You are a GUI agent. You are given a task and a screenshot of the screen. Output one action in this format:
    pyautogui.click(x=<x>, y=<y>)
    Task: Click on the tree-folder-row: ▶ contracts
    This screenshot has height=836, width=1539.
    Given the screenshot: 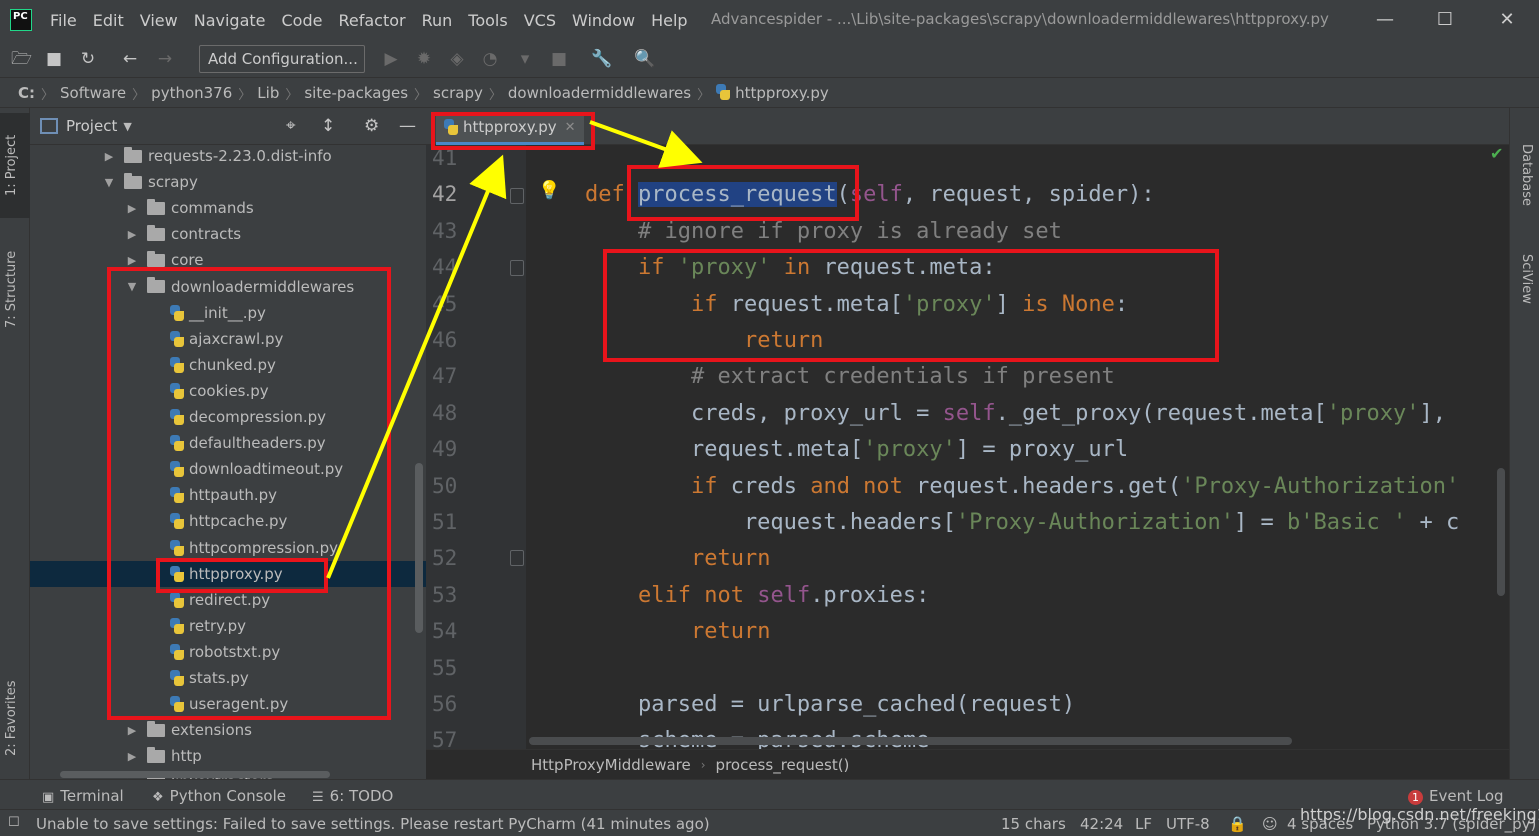 What is the action you would take?
    pyautogui.click(x=228, y=234)
    